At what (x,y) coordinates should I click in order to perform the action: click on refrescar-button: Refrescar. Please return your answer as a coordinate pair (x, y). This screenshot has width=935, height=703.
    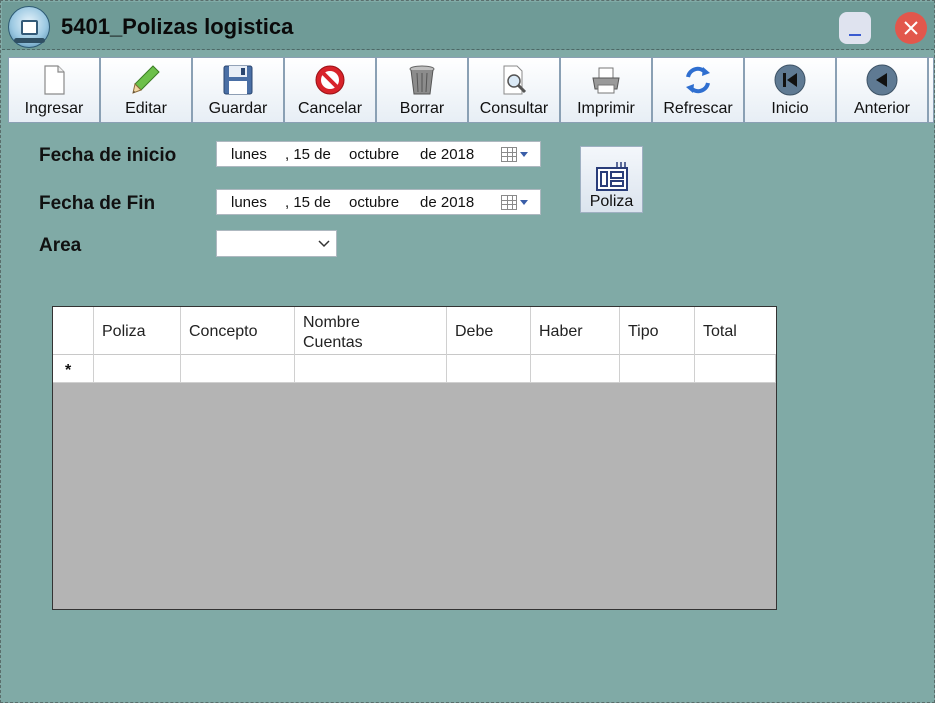
    Looking at the image, I should click on (698, 90).